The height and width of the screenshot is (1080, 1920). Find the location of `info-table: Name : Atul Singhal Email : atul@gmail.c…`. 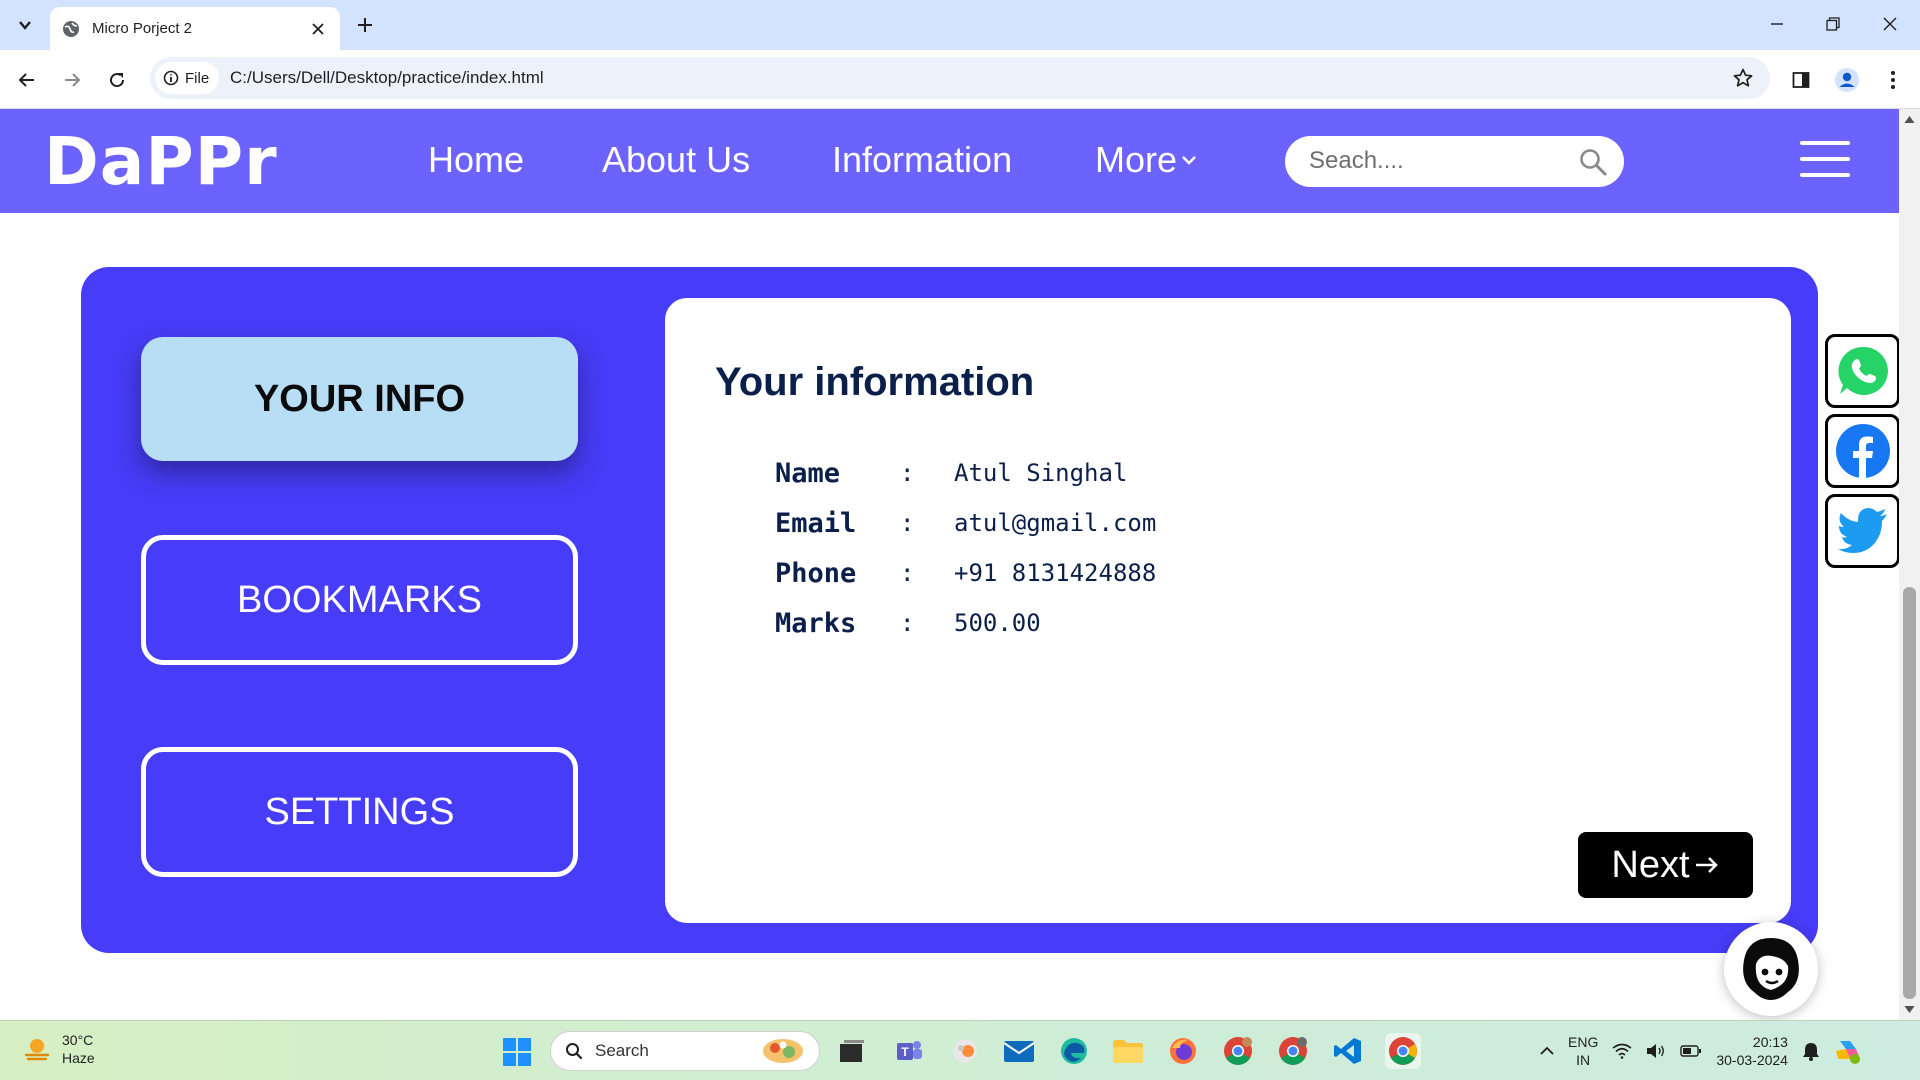

info-table: Name : Atul Singhal Email : atul@gmail.c… is located at coordinates (965, 548).